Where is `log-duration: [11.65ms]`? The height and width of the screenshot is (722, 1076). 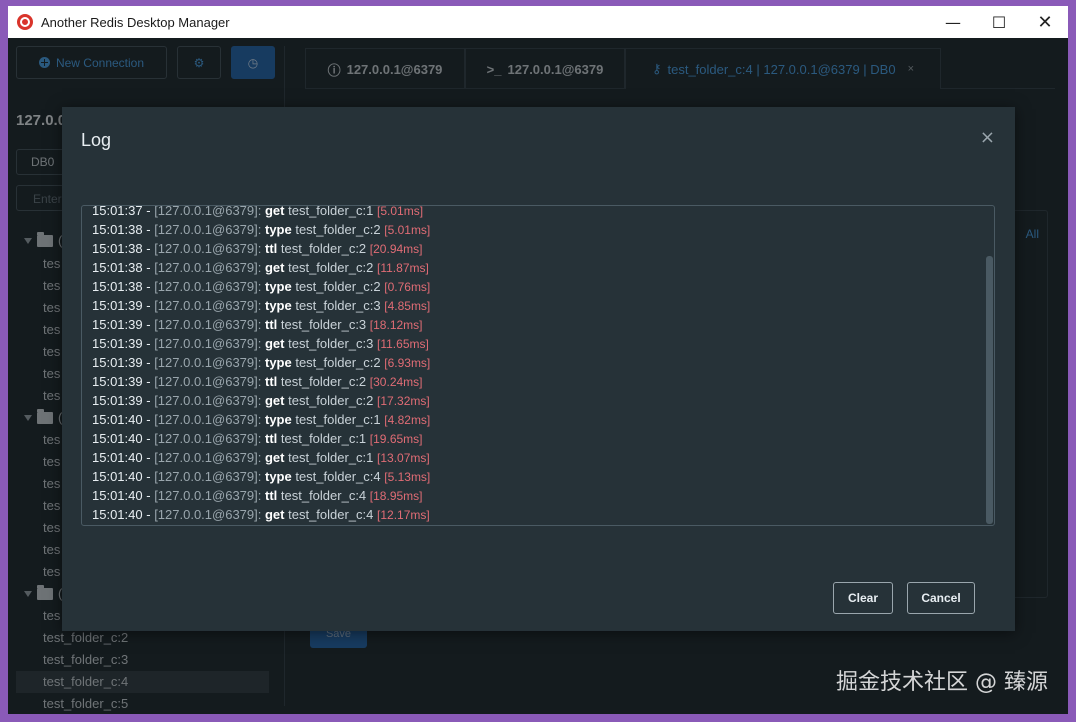
log-duration: [11.65ms] is located at coordinates (403, 344).